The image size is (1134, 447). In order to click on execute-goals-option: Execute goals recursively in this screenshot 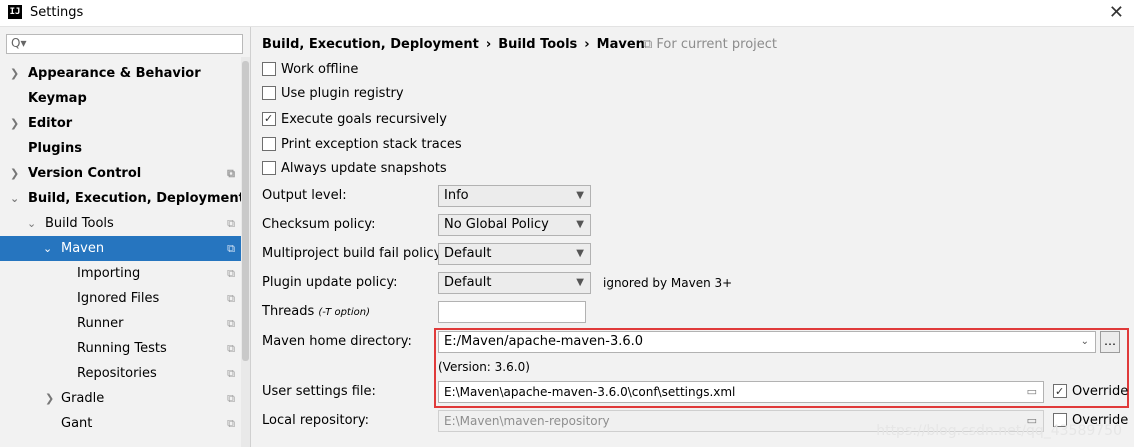, I will do `click(354, 119)`.